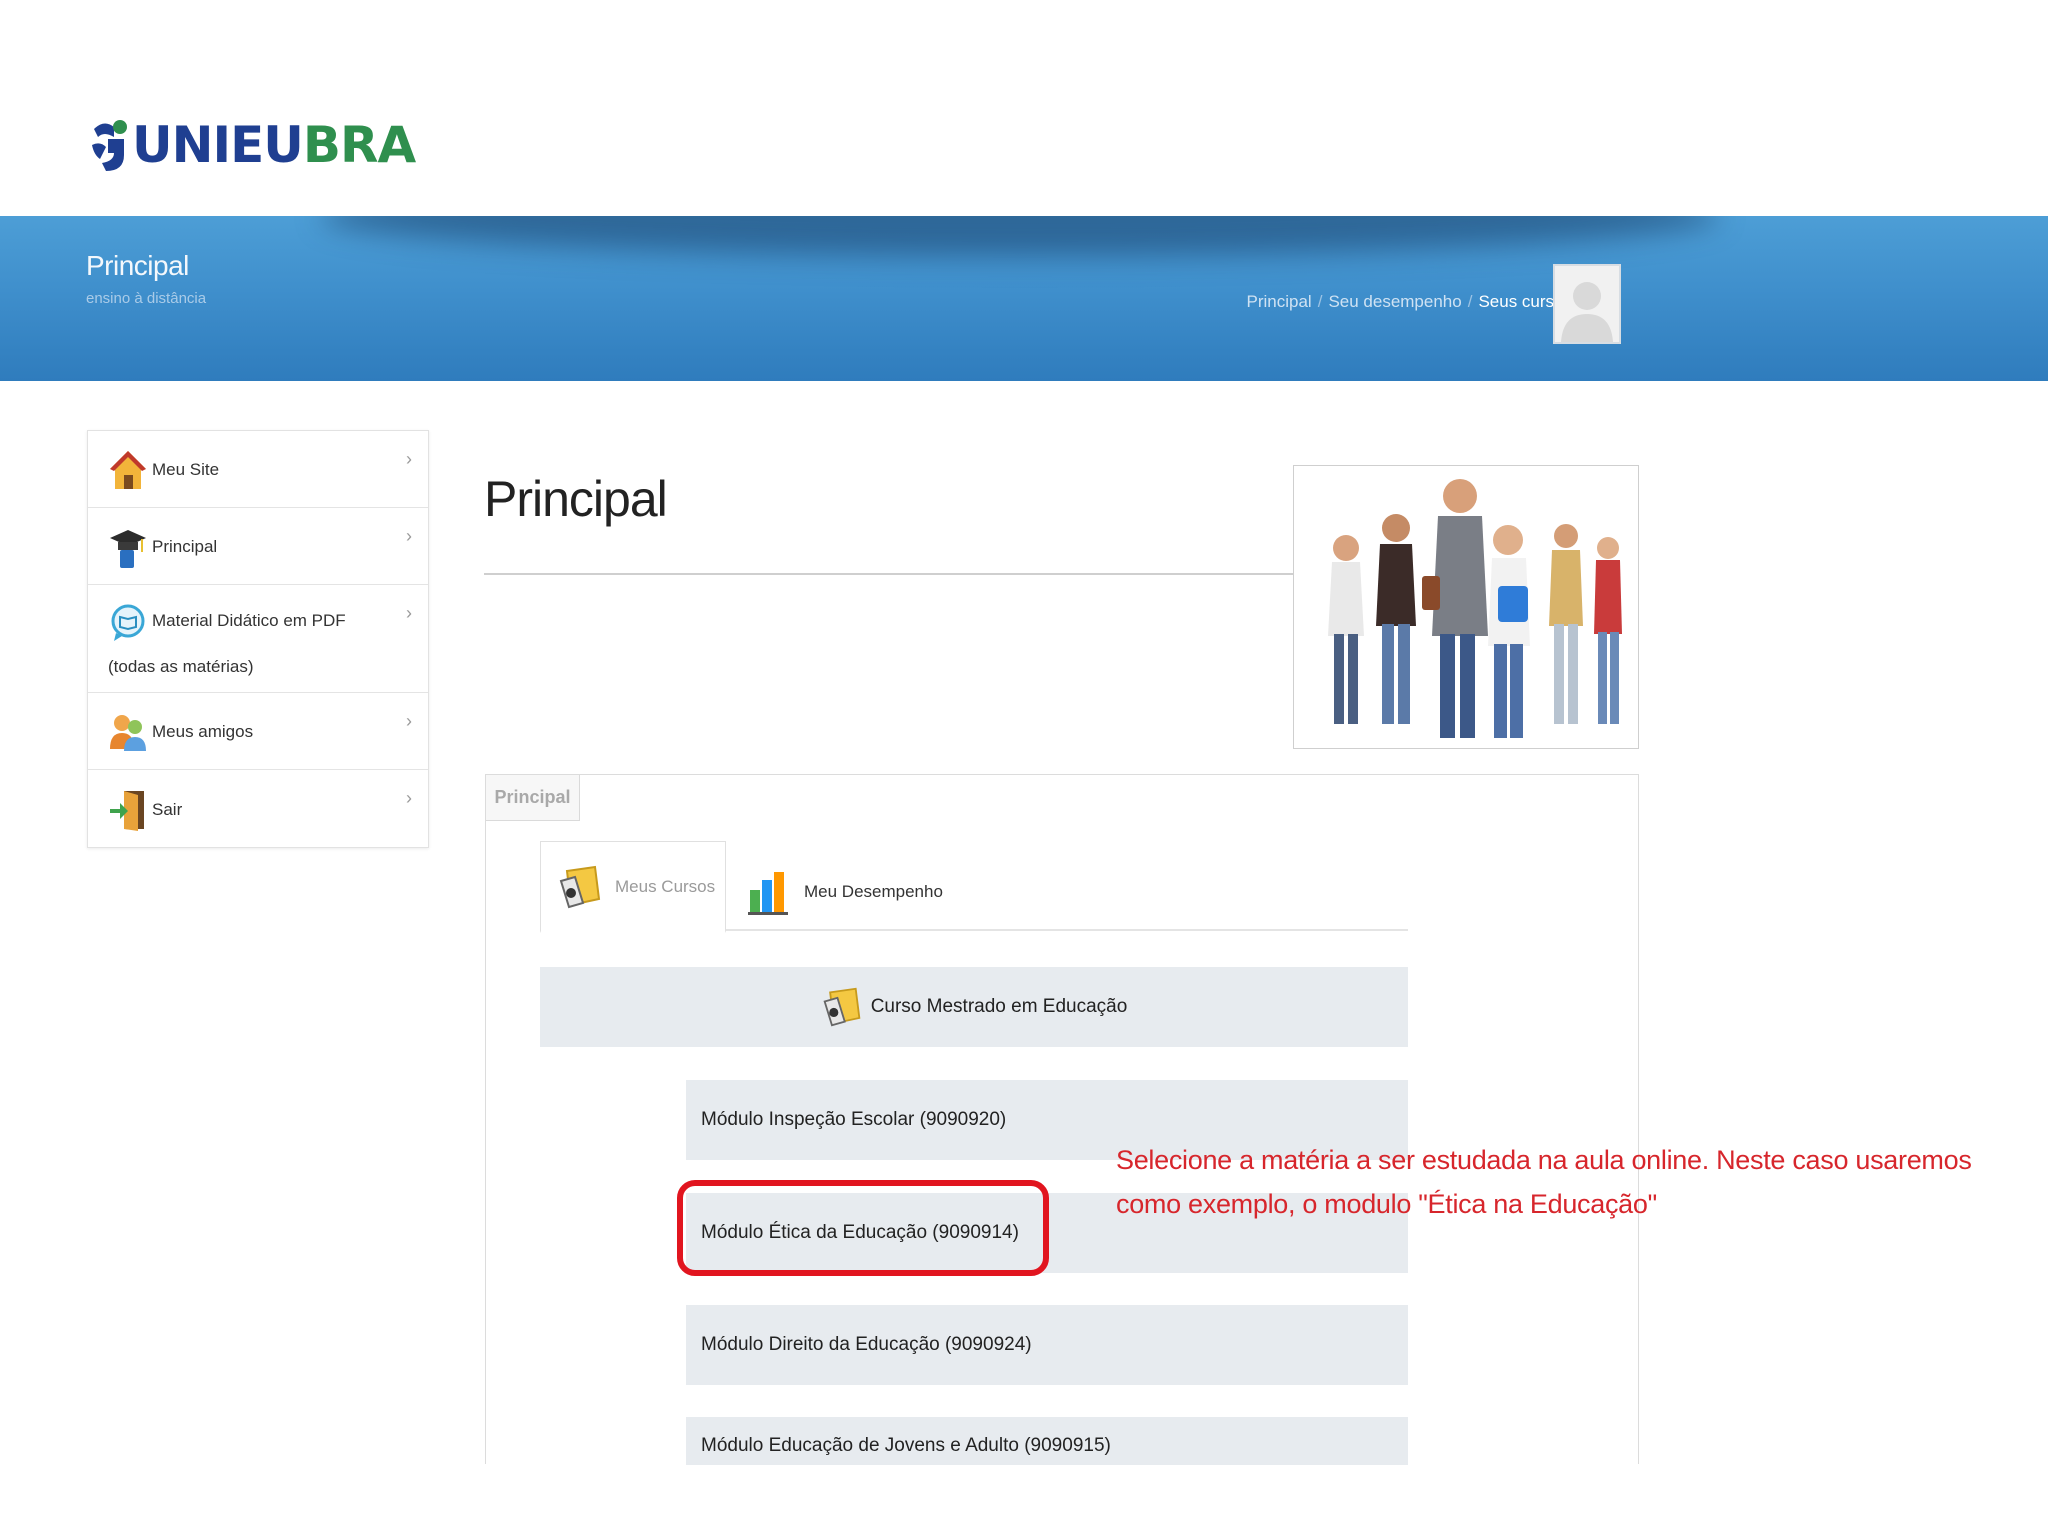  Describe the element at coordinates (186, 469) in the screenshot. I see `sidebar-item-label: Meu Site` at that location.